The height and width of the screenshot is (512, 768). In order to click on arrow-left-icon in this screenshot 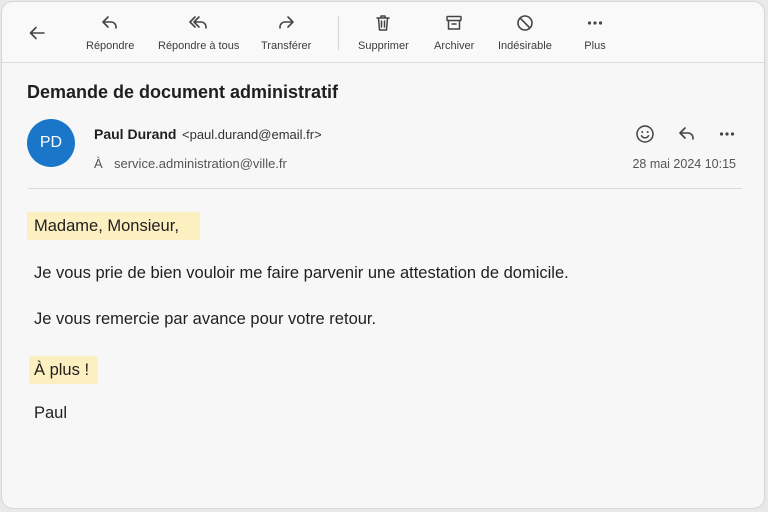, I will do `click(37, 33)`.